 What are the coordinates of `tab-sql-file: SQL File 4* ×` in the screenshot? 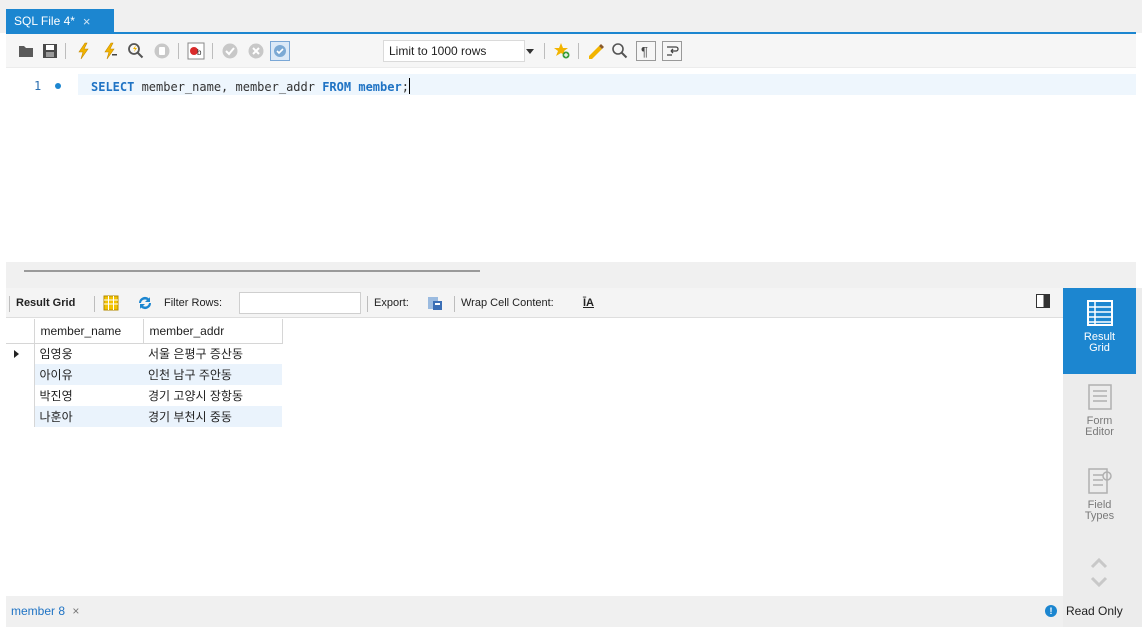 It's located at (60, 21).